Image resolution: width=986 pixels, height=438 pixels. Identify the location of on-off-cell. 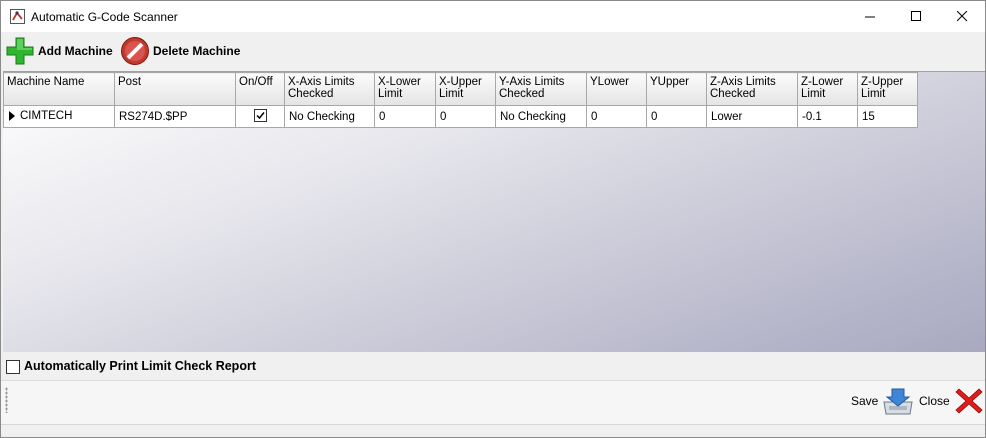
(260, 116).